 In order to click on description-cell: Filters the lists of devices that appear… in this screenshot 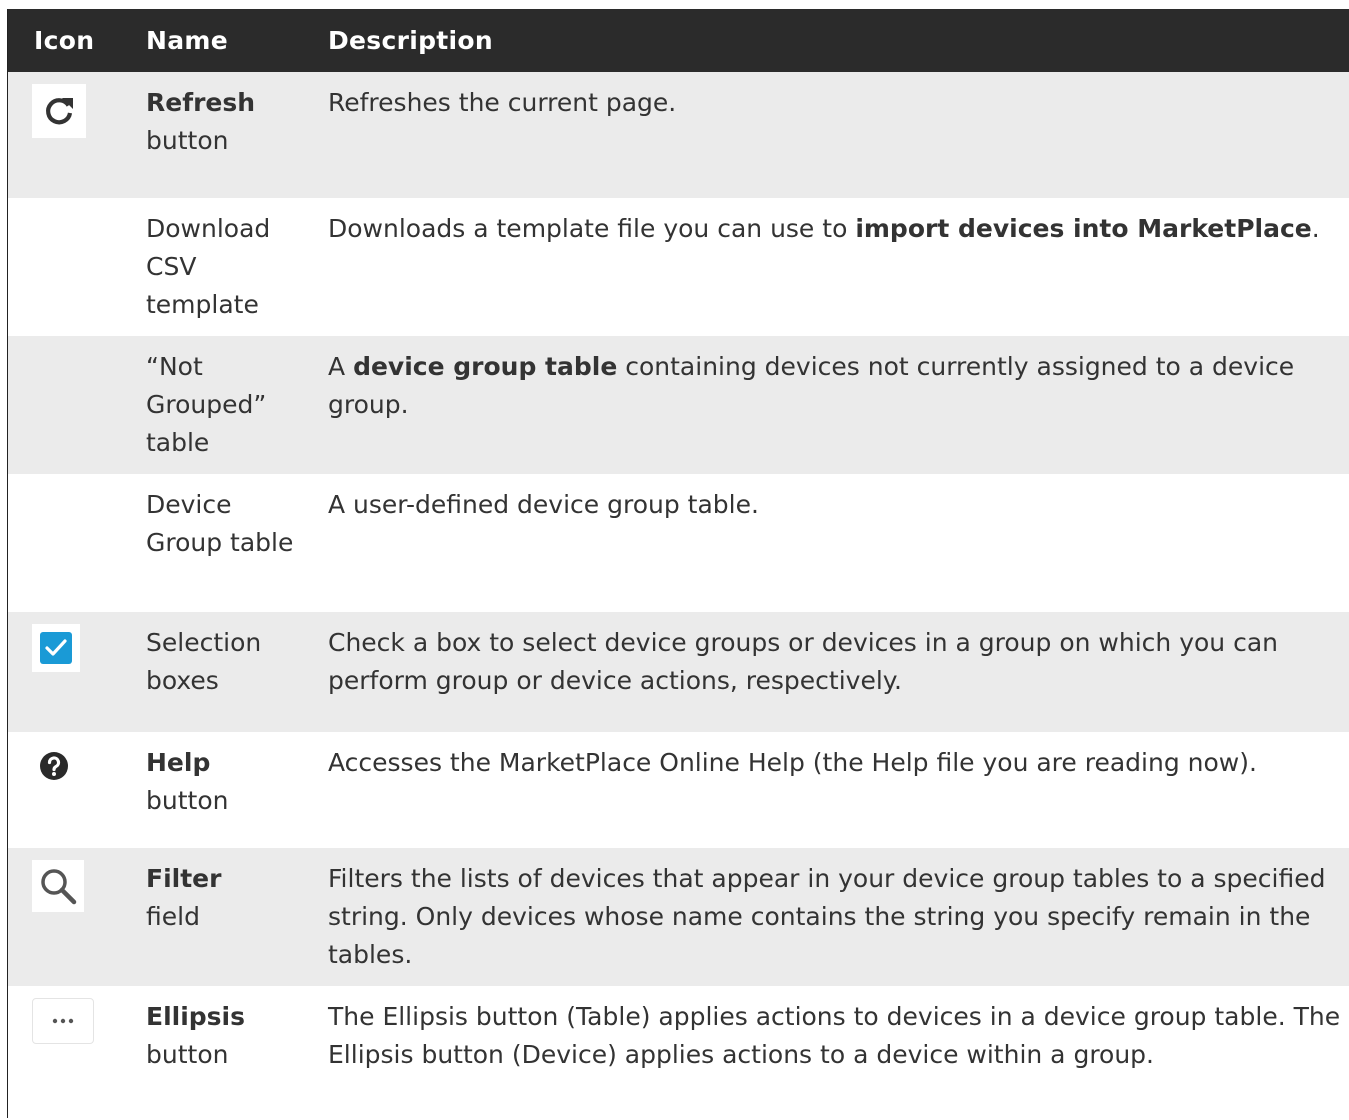, I will do `click(829, 917)`.